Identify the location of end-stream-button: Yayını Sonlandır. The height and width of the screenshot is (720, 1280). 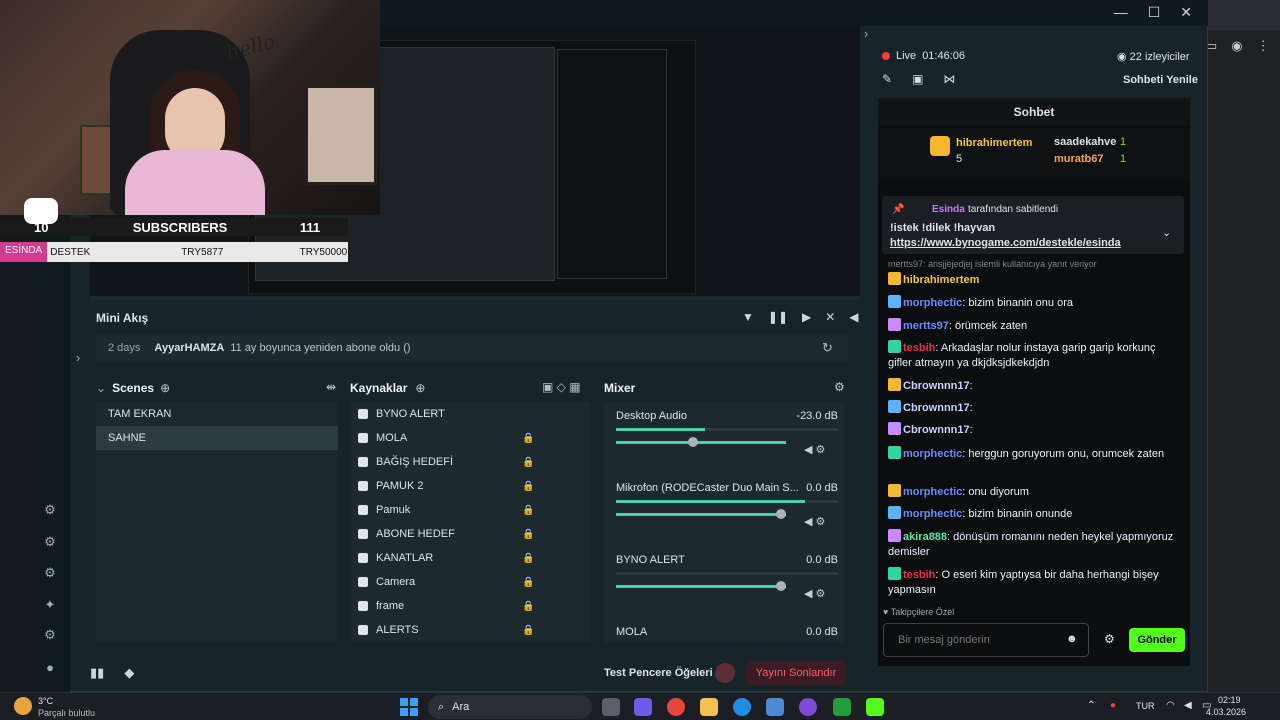
(796, 673).